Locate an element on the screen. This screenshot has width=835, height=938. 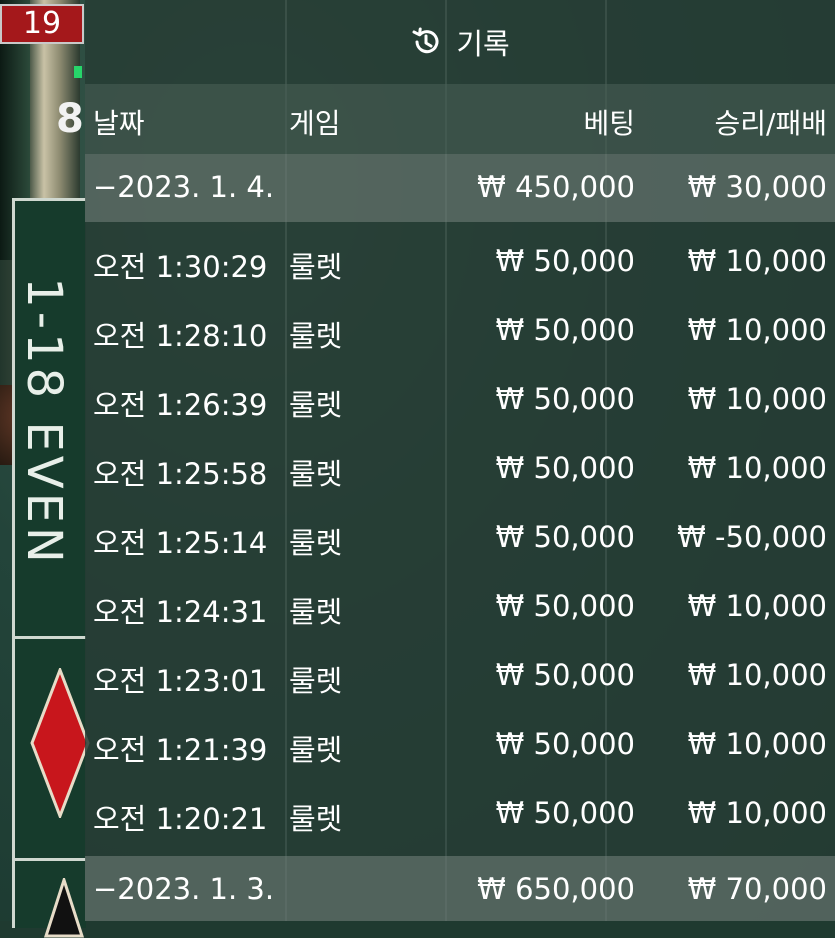
table-row: 오전 1:30:29 룰렛 ₩ 50,000 ₩ 10,000 is located at coordinates (460, 262).